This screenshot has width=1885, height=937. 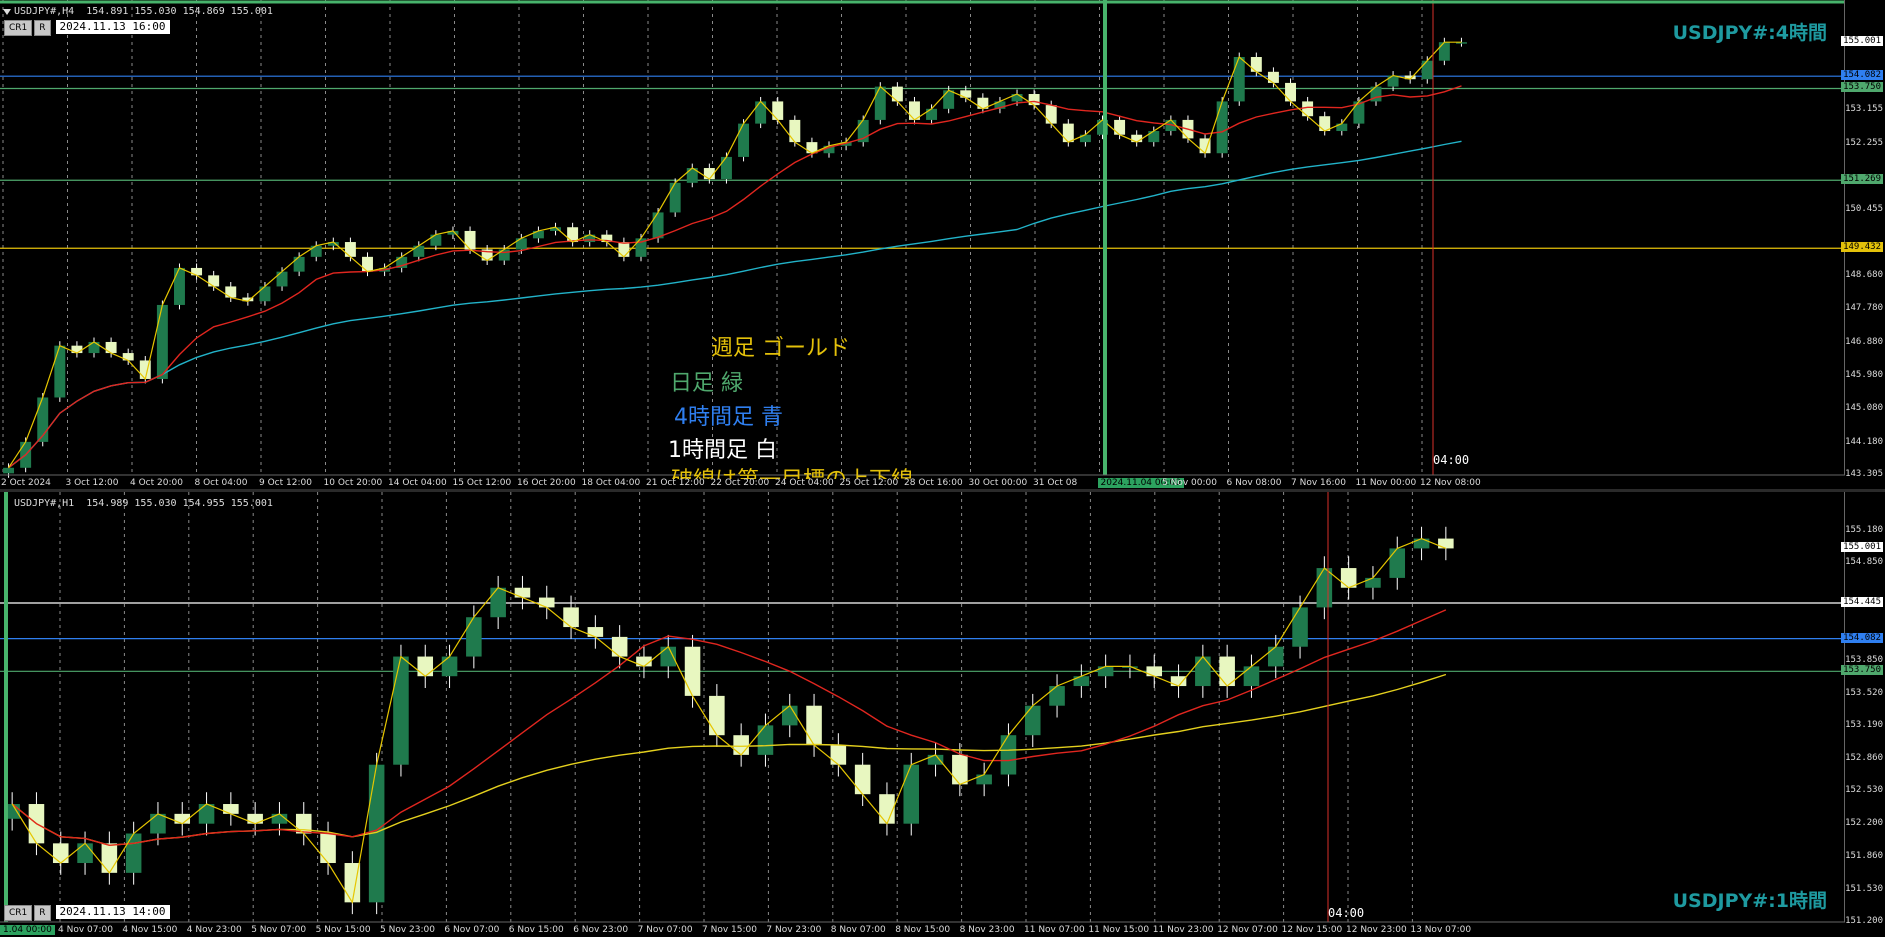 I want to click on cr1-button-h4: CR1, so click(x=18, y=28).